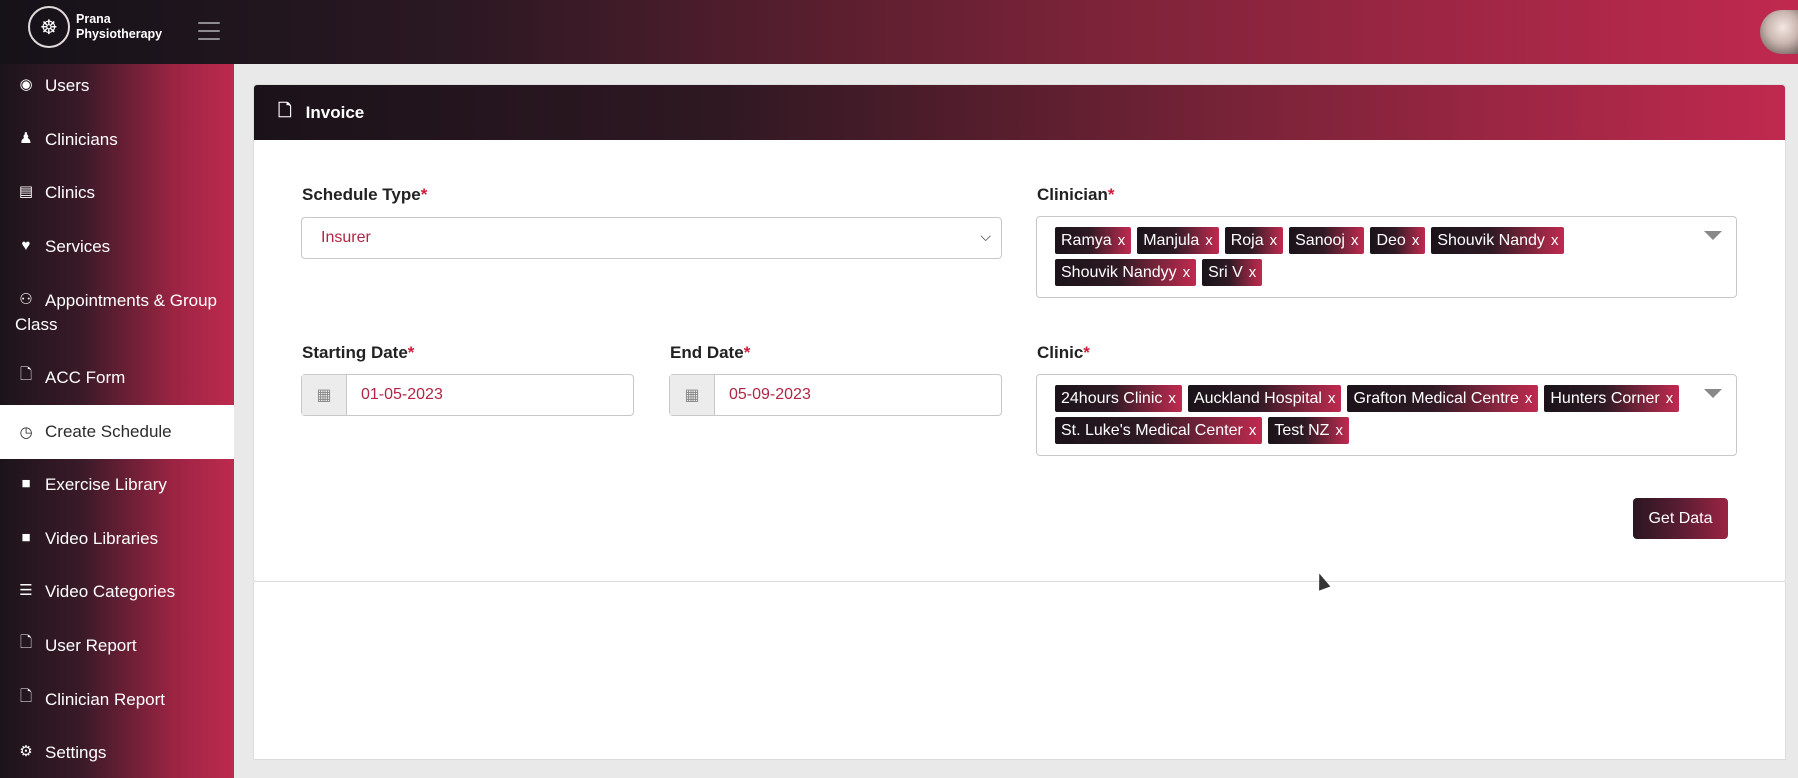  Describe the element at coordinates (1436, 398) in the screenshot. I see `tag-label: Grafton Medical Centre` at that location.